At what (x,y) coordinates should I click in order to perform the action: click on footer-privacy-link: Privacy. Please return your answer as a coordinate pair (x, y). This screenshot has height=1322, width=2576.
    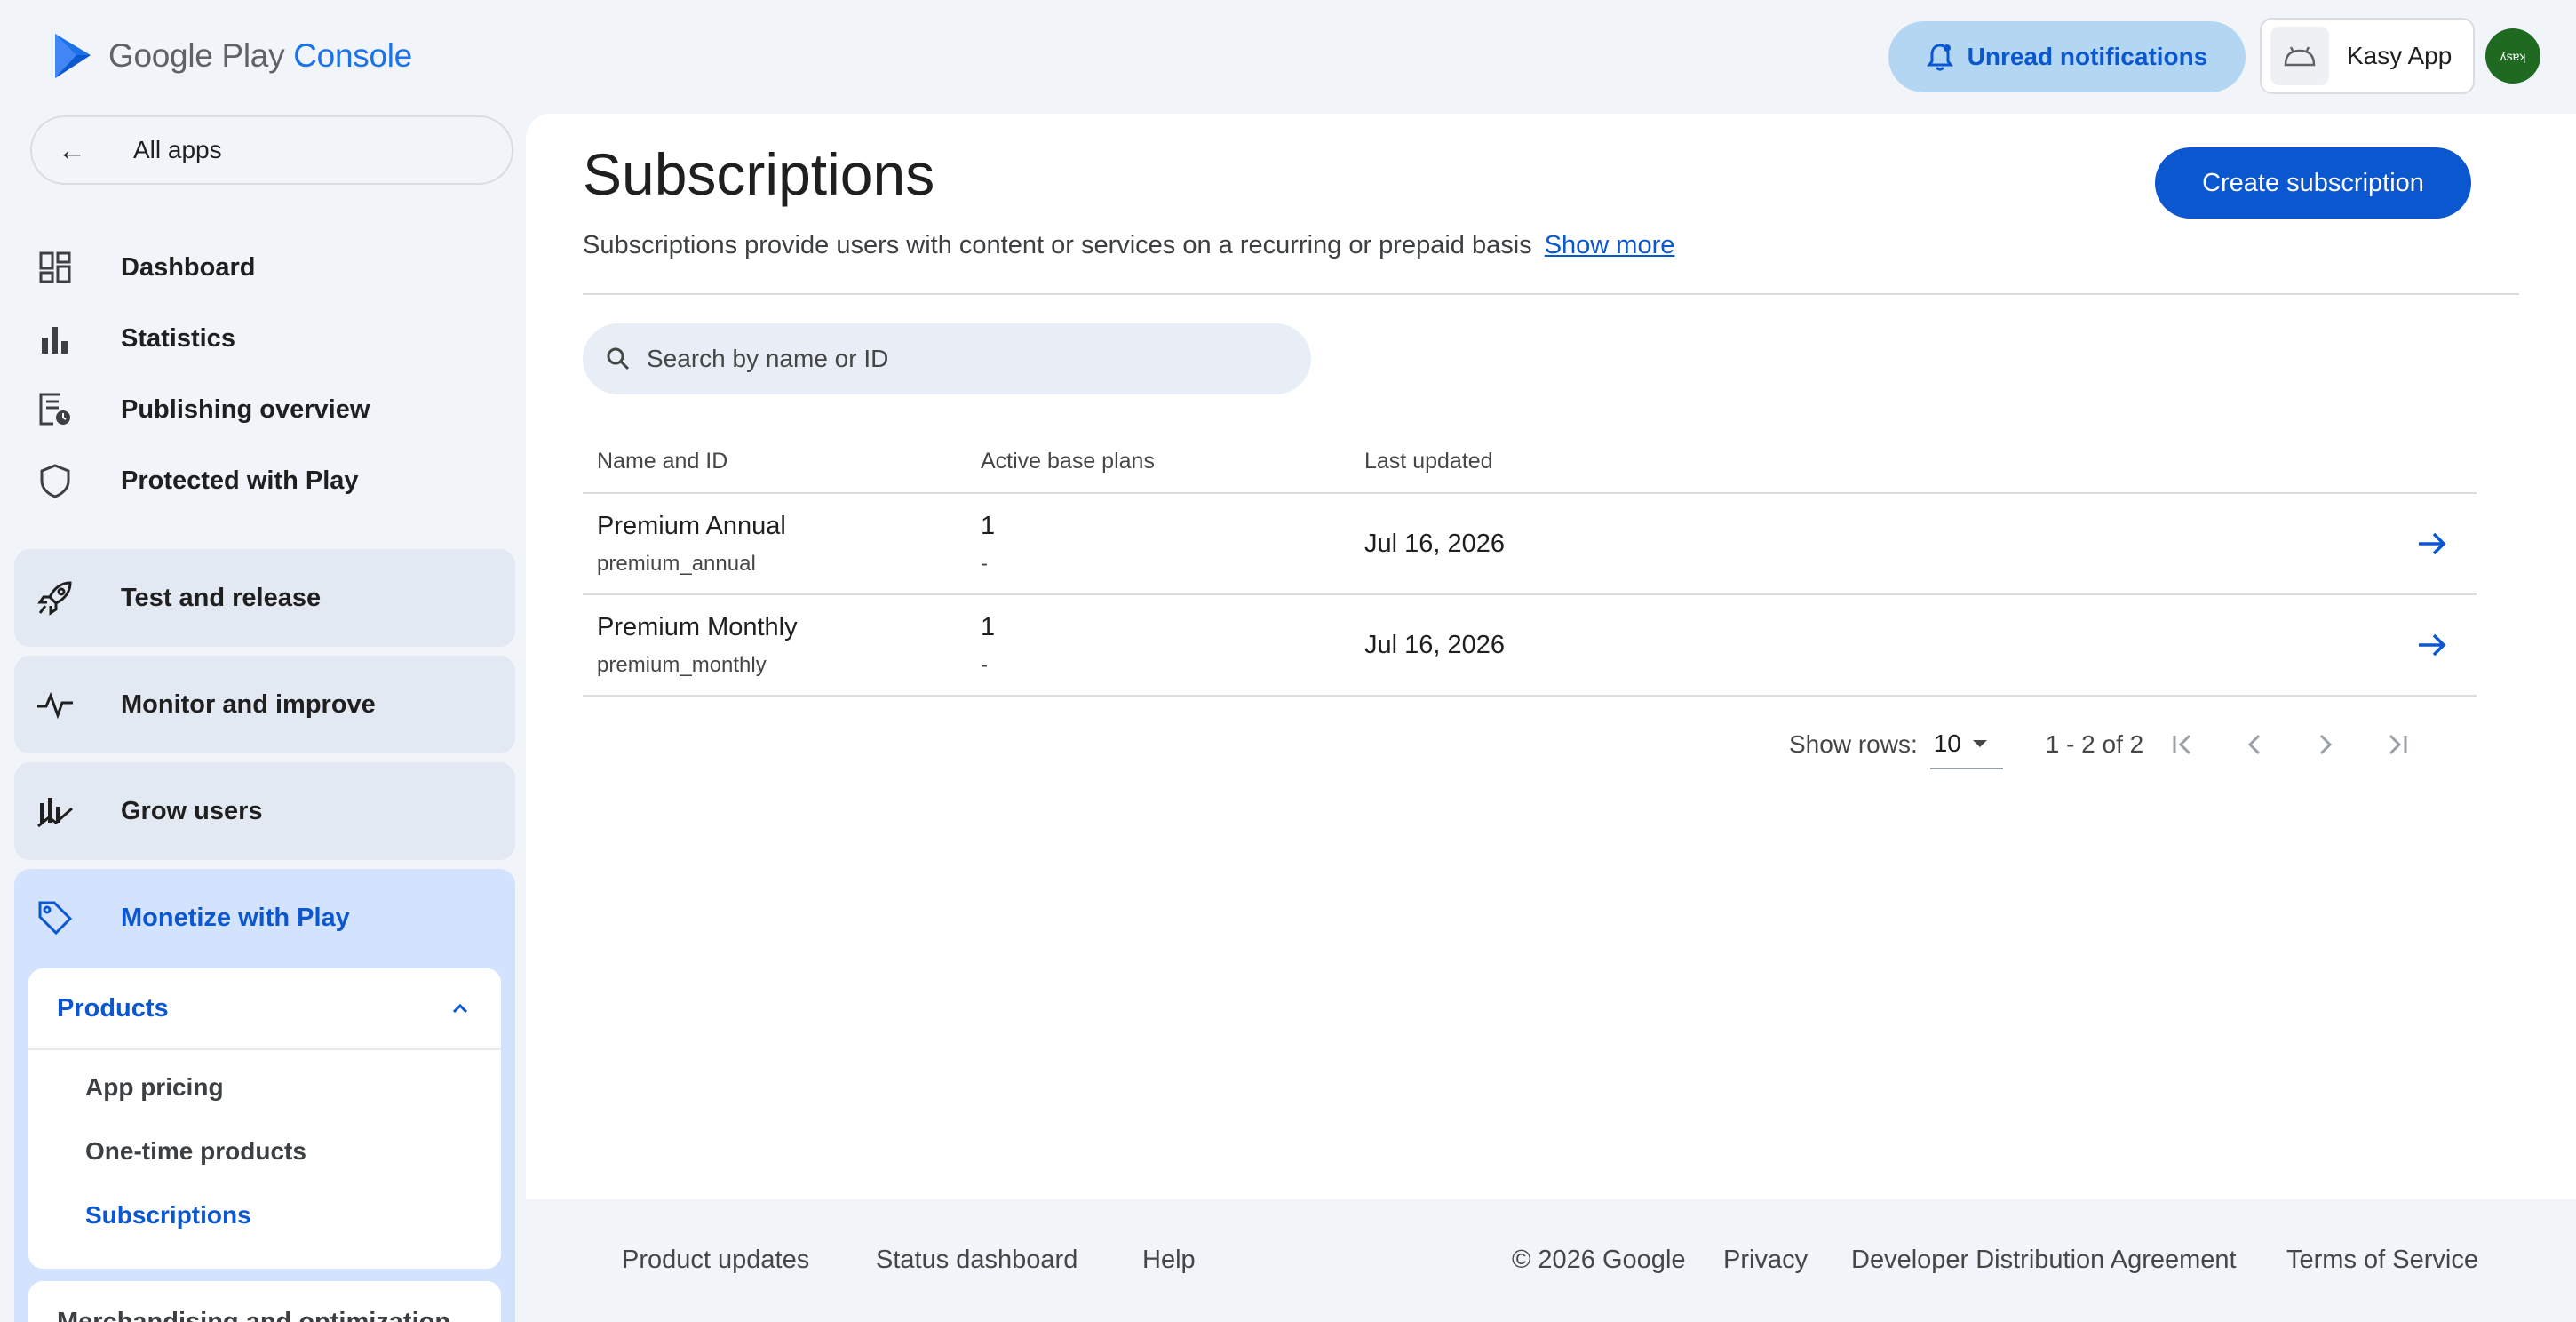
    Looking at the image, I should click on (1765, 1260).